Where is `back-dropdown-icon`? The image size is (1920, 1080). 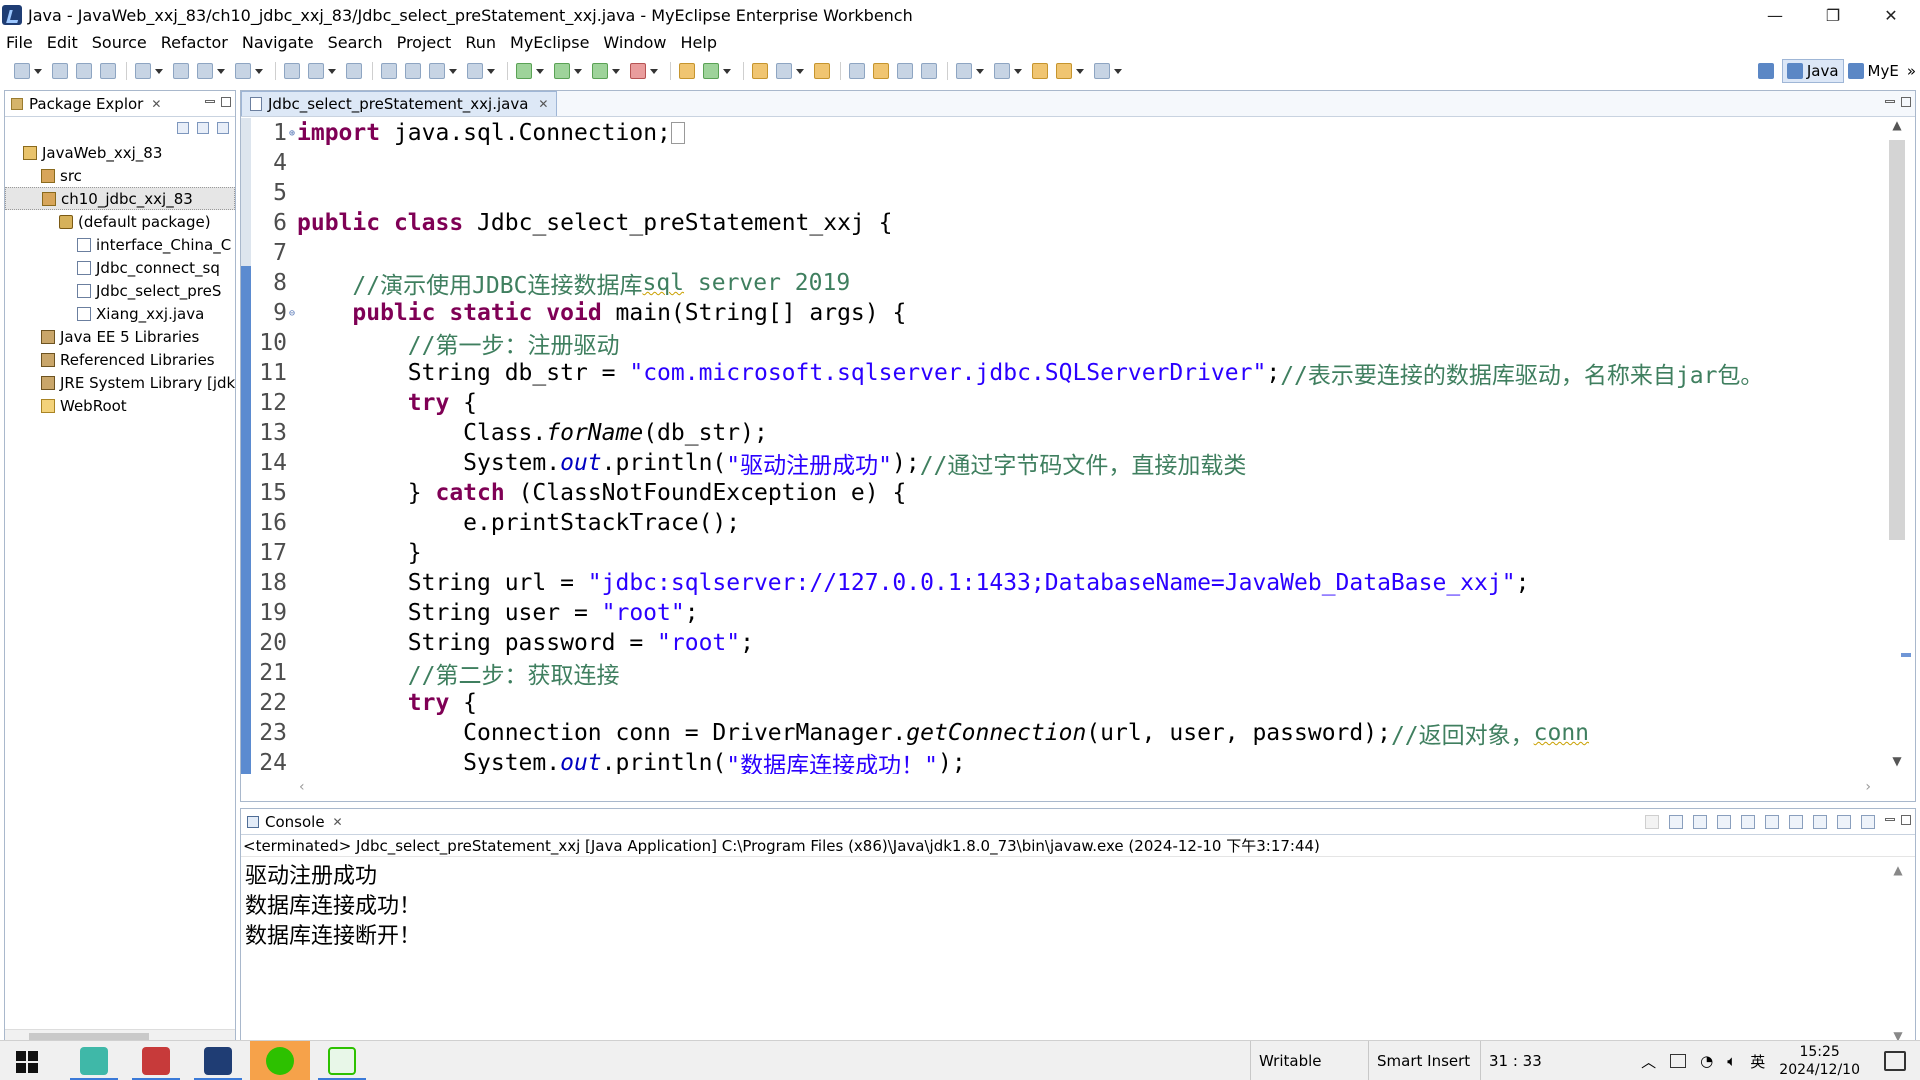
back-dropdown-icon is located at coordinates (1080, 71).